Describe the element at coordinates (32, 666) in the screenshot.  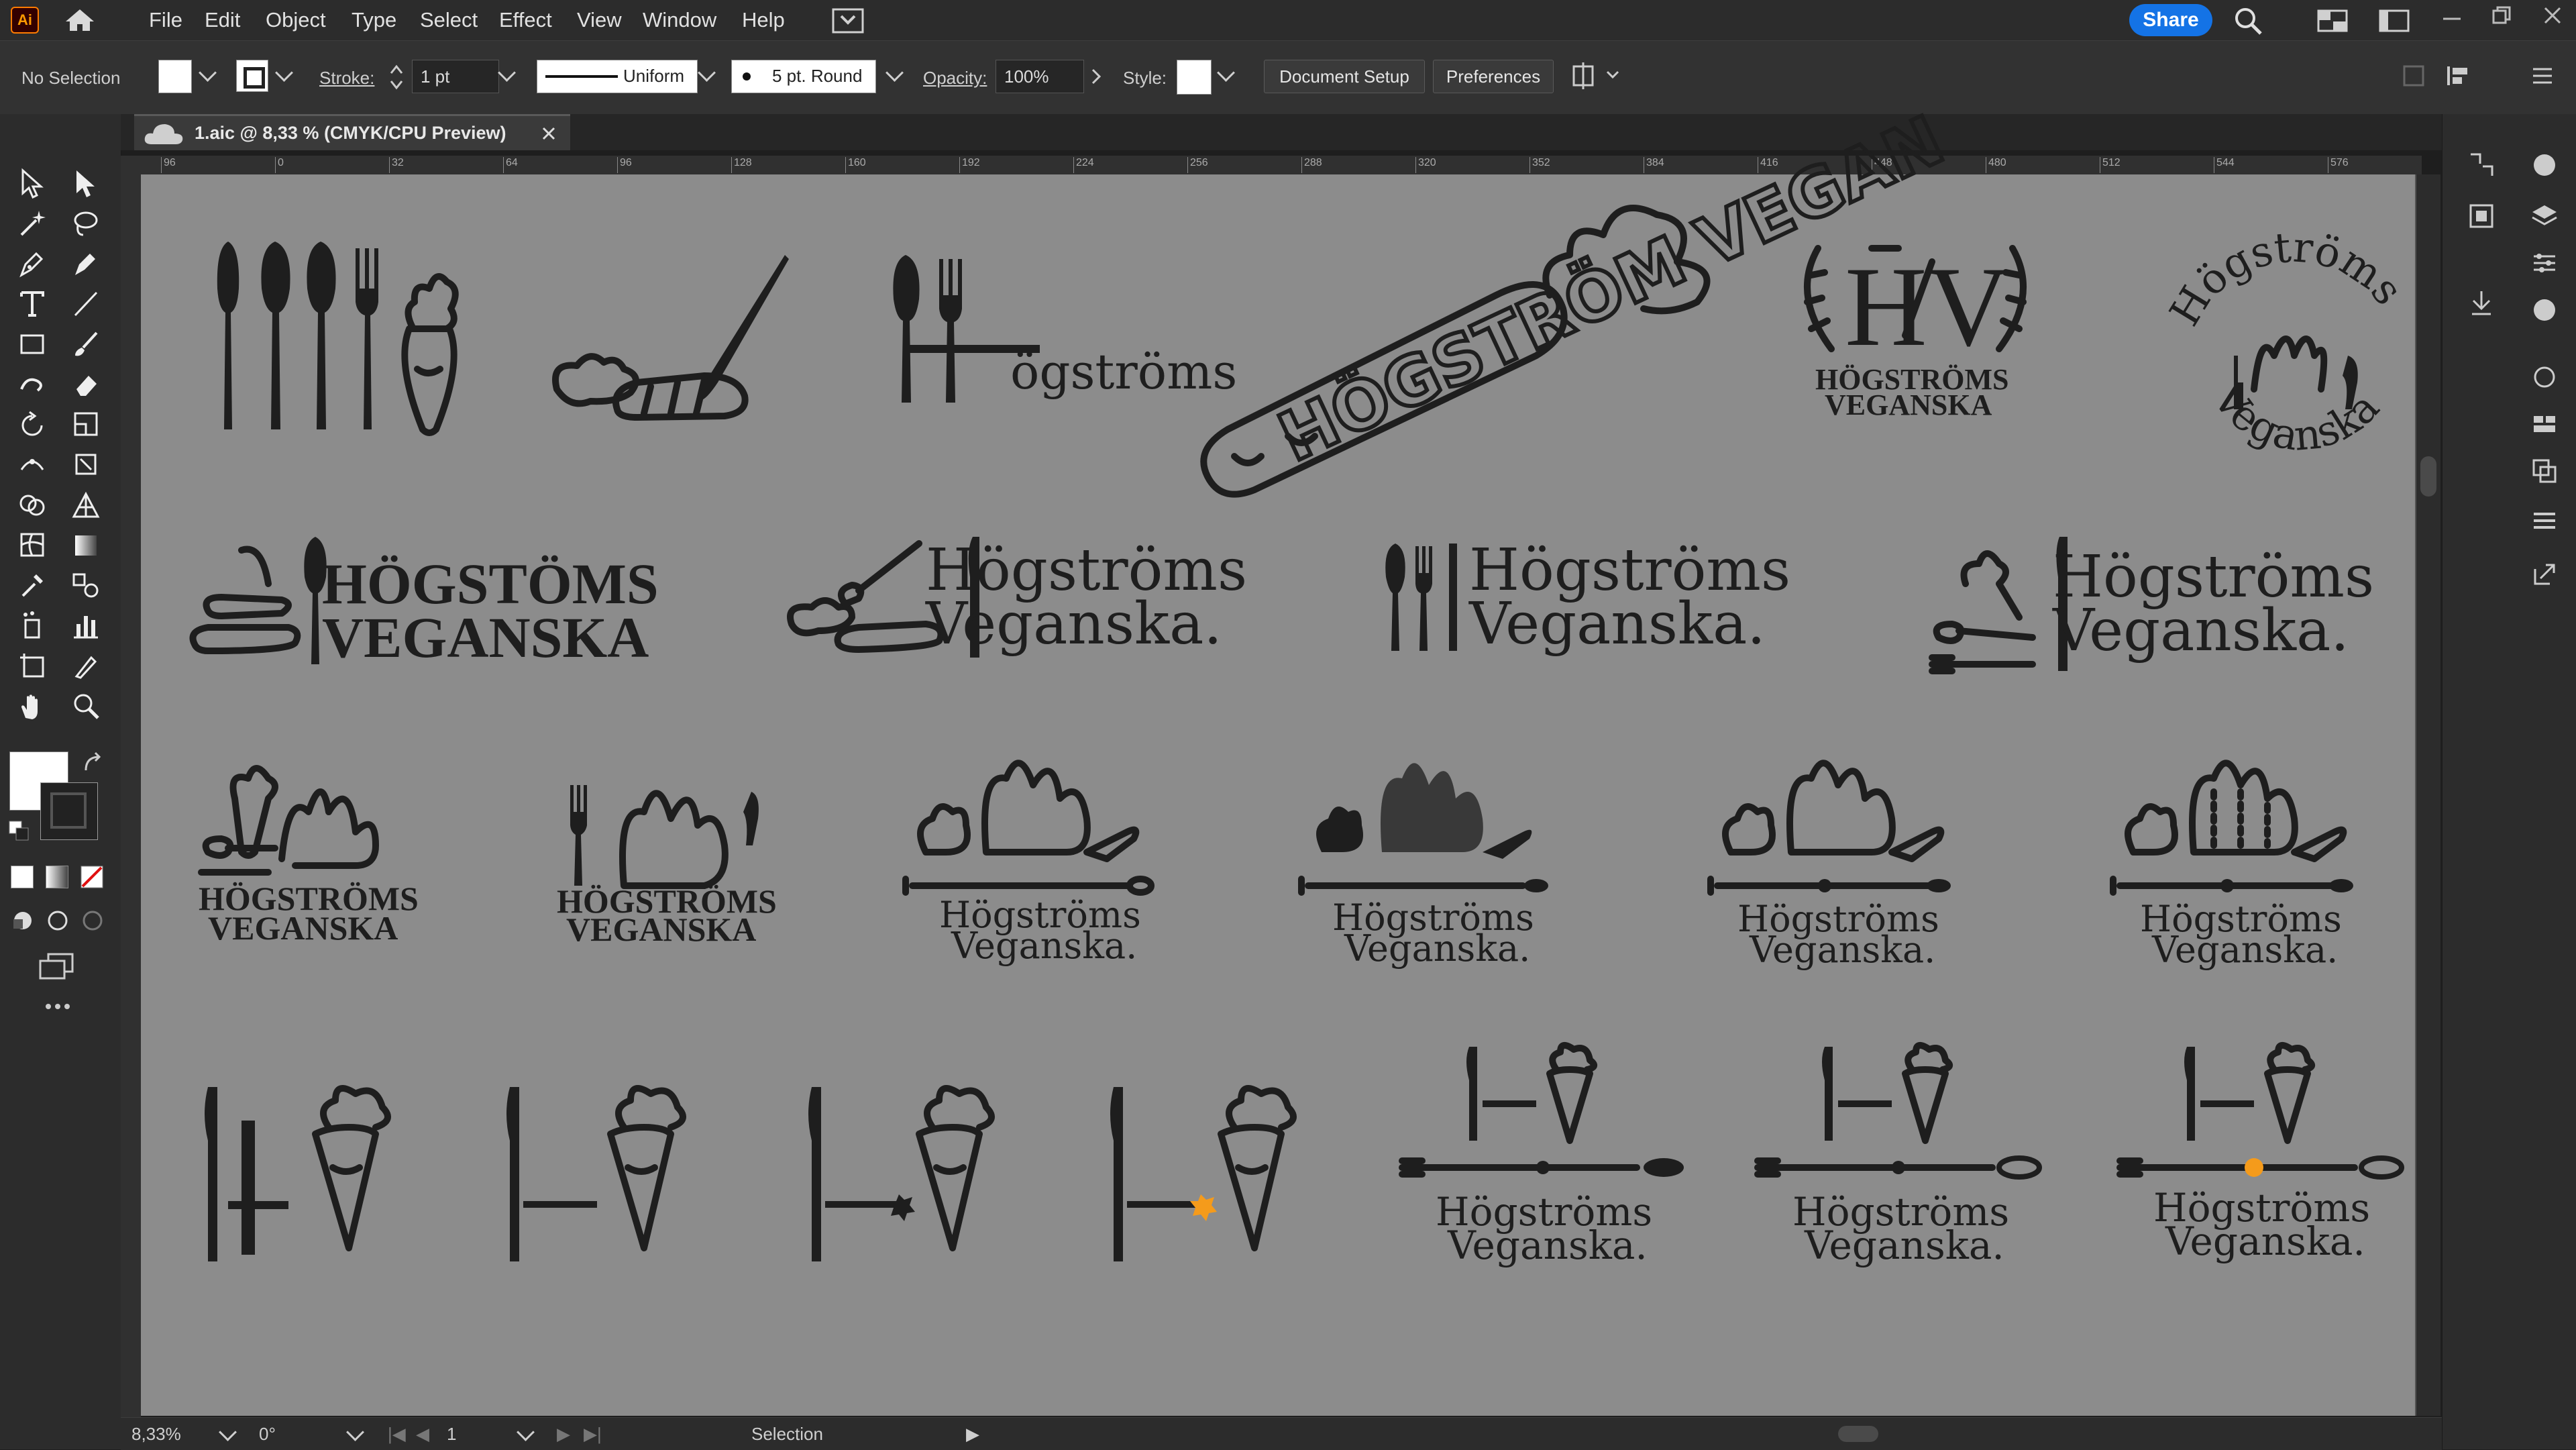
I see `artboard-tool-icon` at that location.